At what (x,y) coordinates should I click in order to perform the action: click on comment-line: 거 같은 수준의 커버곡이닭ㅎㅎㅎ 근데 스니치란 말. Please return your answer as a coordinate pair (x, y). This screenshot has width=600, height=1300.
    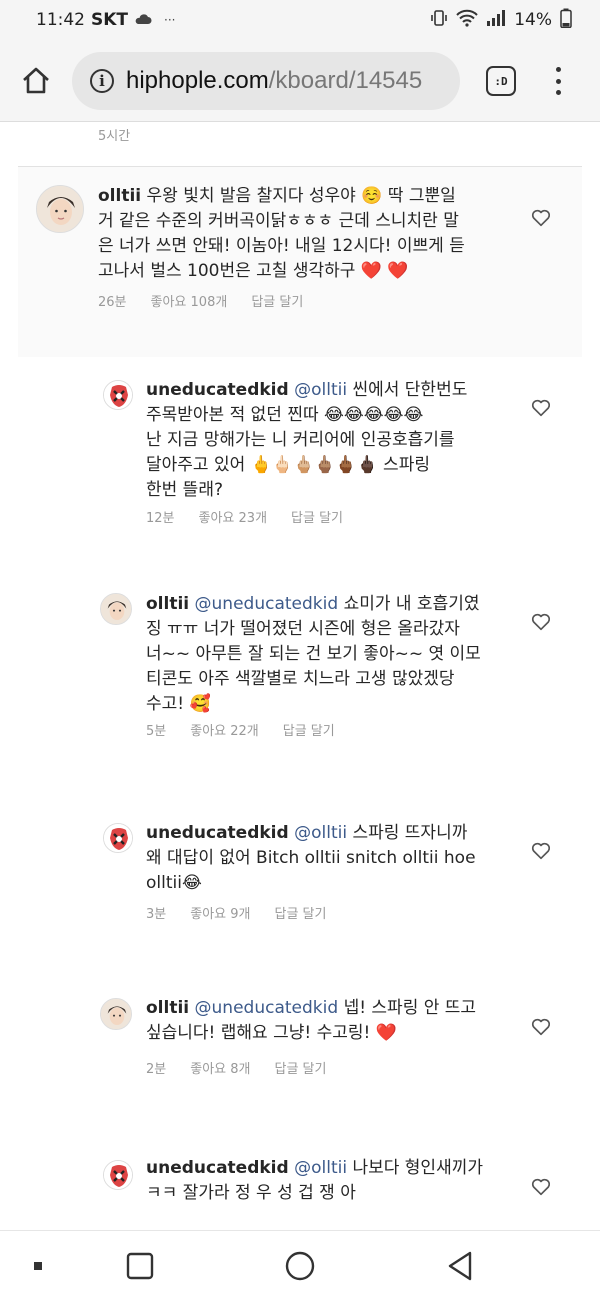
    Looking at the image, I should click on (278, 221).